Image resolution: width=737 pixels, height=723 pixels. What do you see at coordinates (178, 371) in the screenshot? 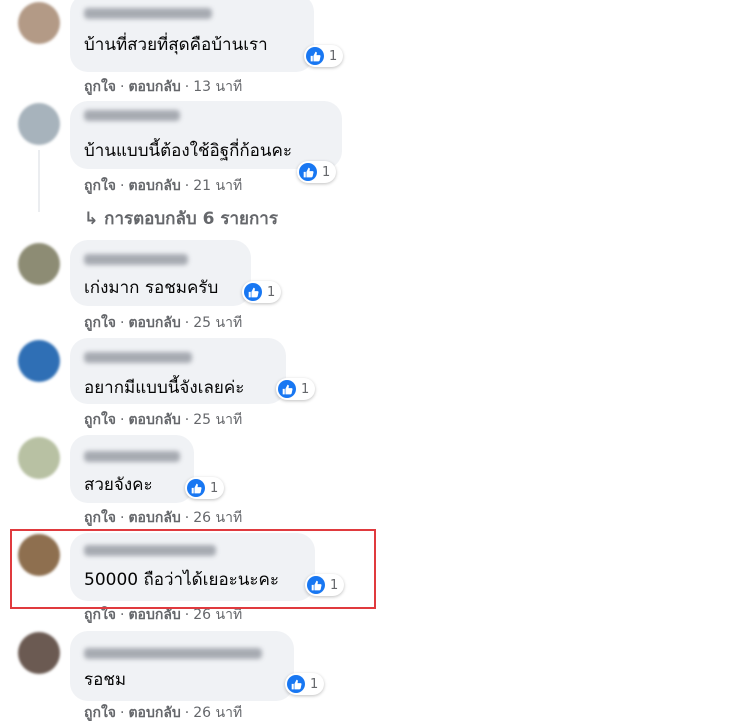
I see `comment-bubble: อยากมีแบบนี้จังเลยค่ะ` at bounding box center [178, 371].